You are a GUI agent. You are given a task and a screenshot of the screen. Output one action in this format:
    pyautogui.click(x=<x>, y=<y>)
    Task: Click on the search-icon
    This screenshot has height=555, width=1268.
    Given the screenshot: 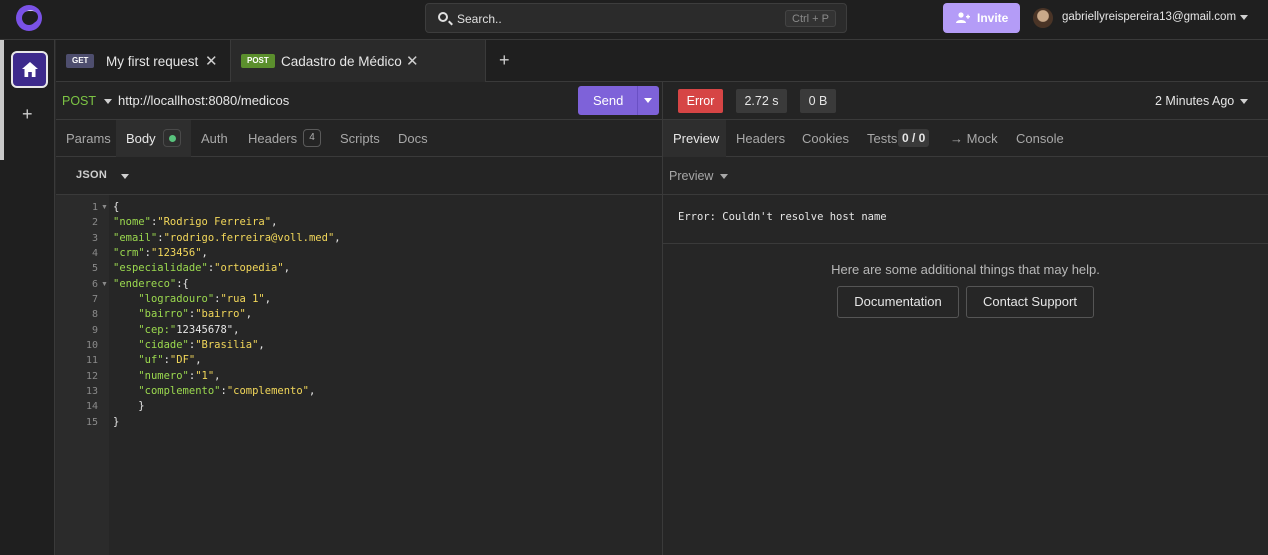 What is the action you would take?
    pyautogui.click(x=443, y=17)
    